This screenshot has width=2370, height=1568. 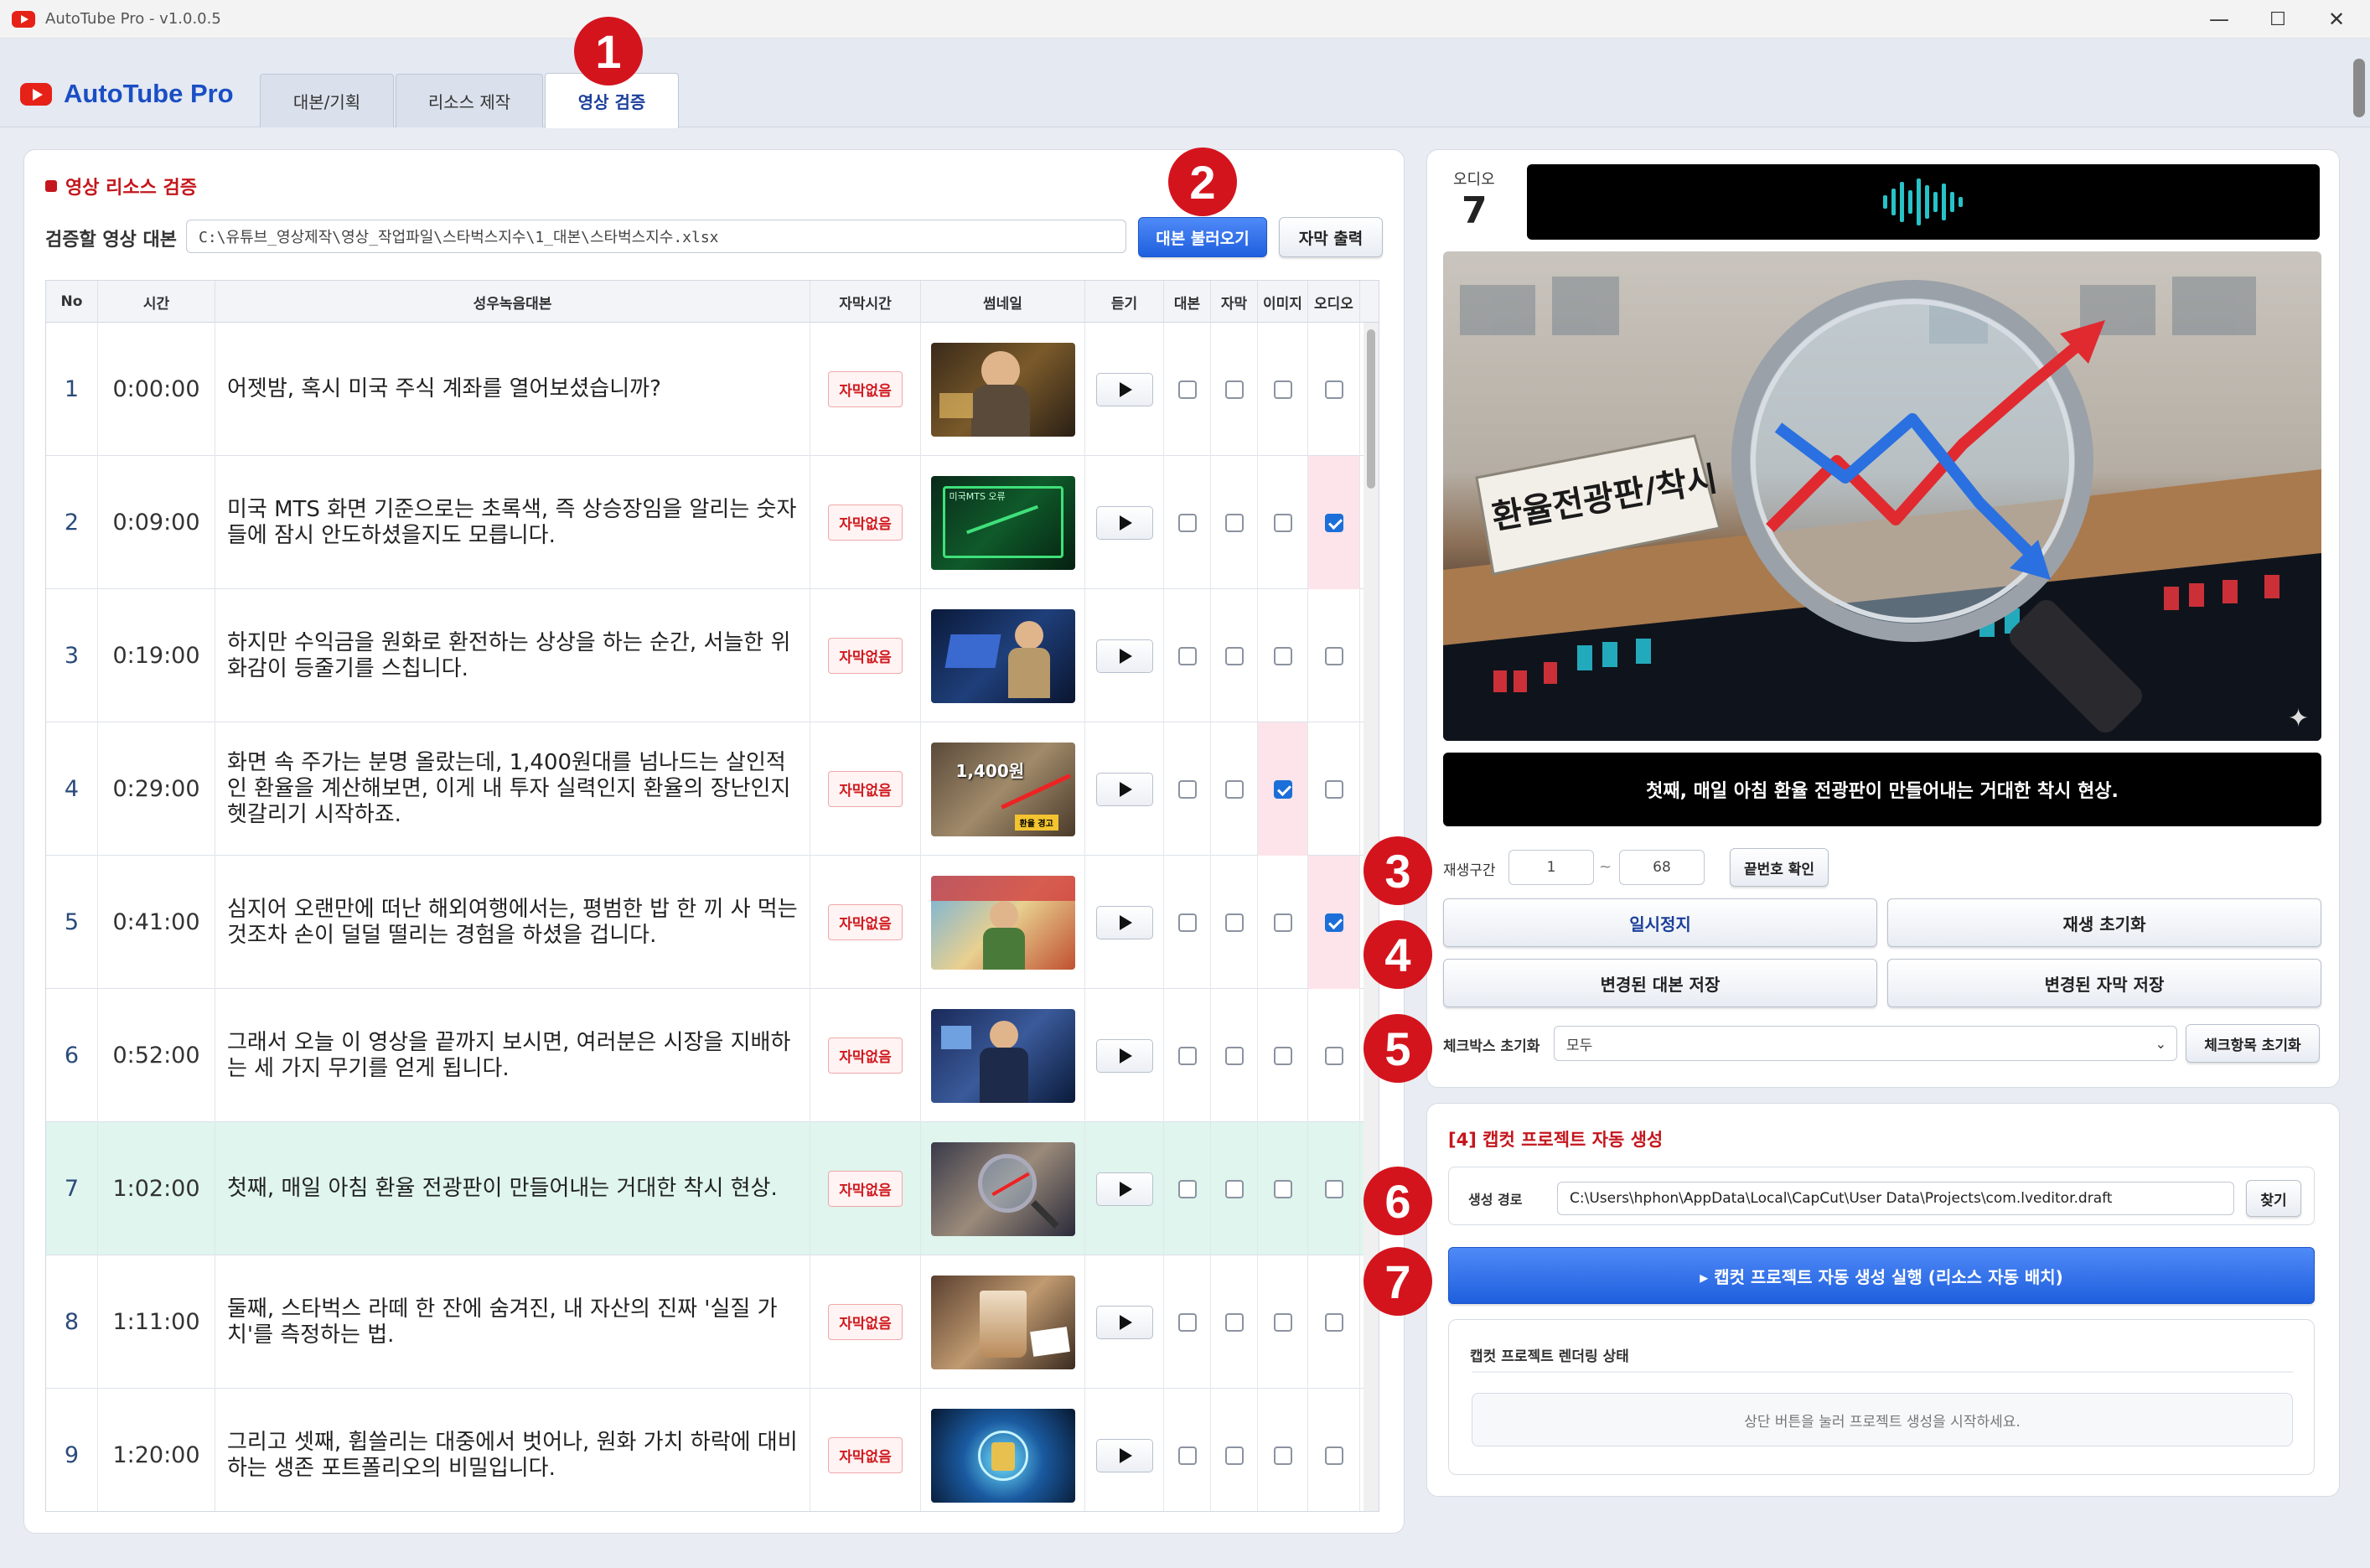 What do you see at coordinates (1398, 1201) in the screenshot?
I see `callout-badge-6: 6` at bounding box center [1398, 1201].